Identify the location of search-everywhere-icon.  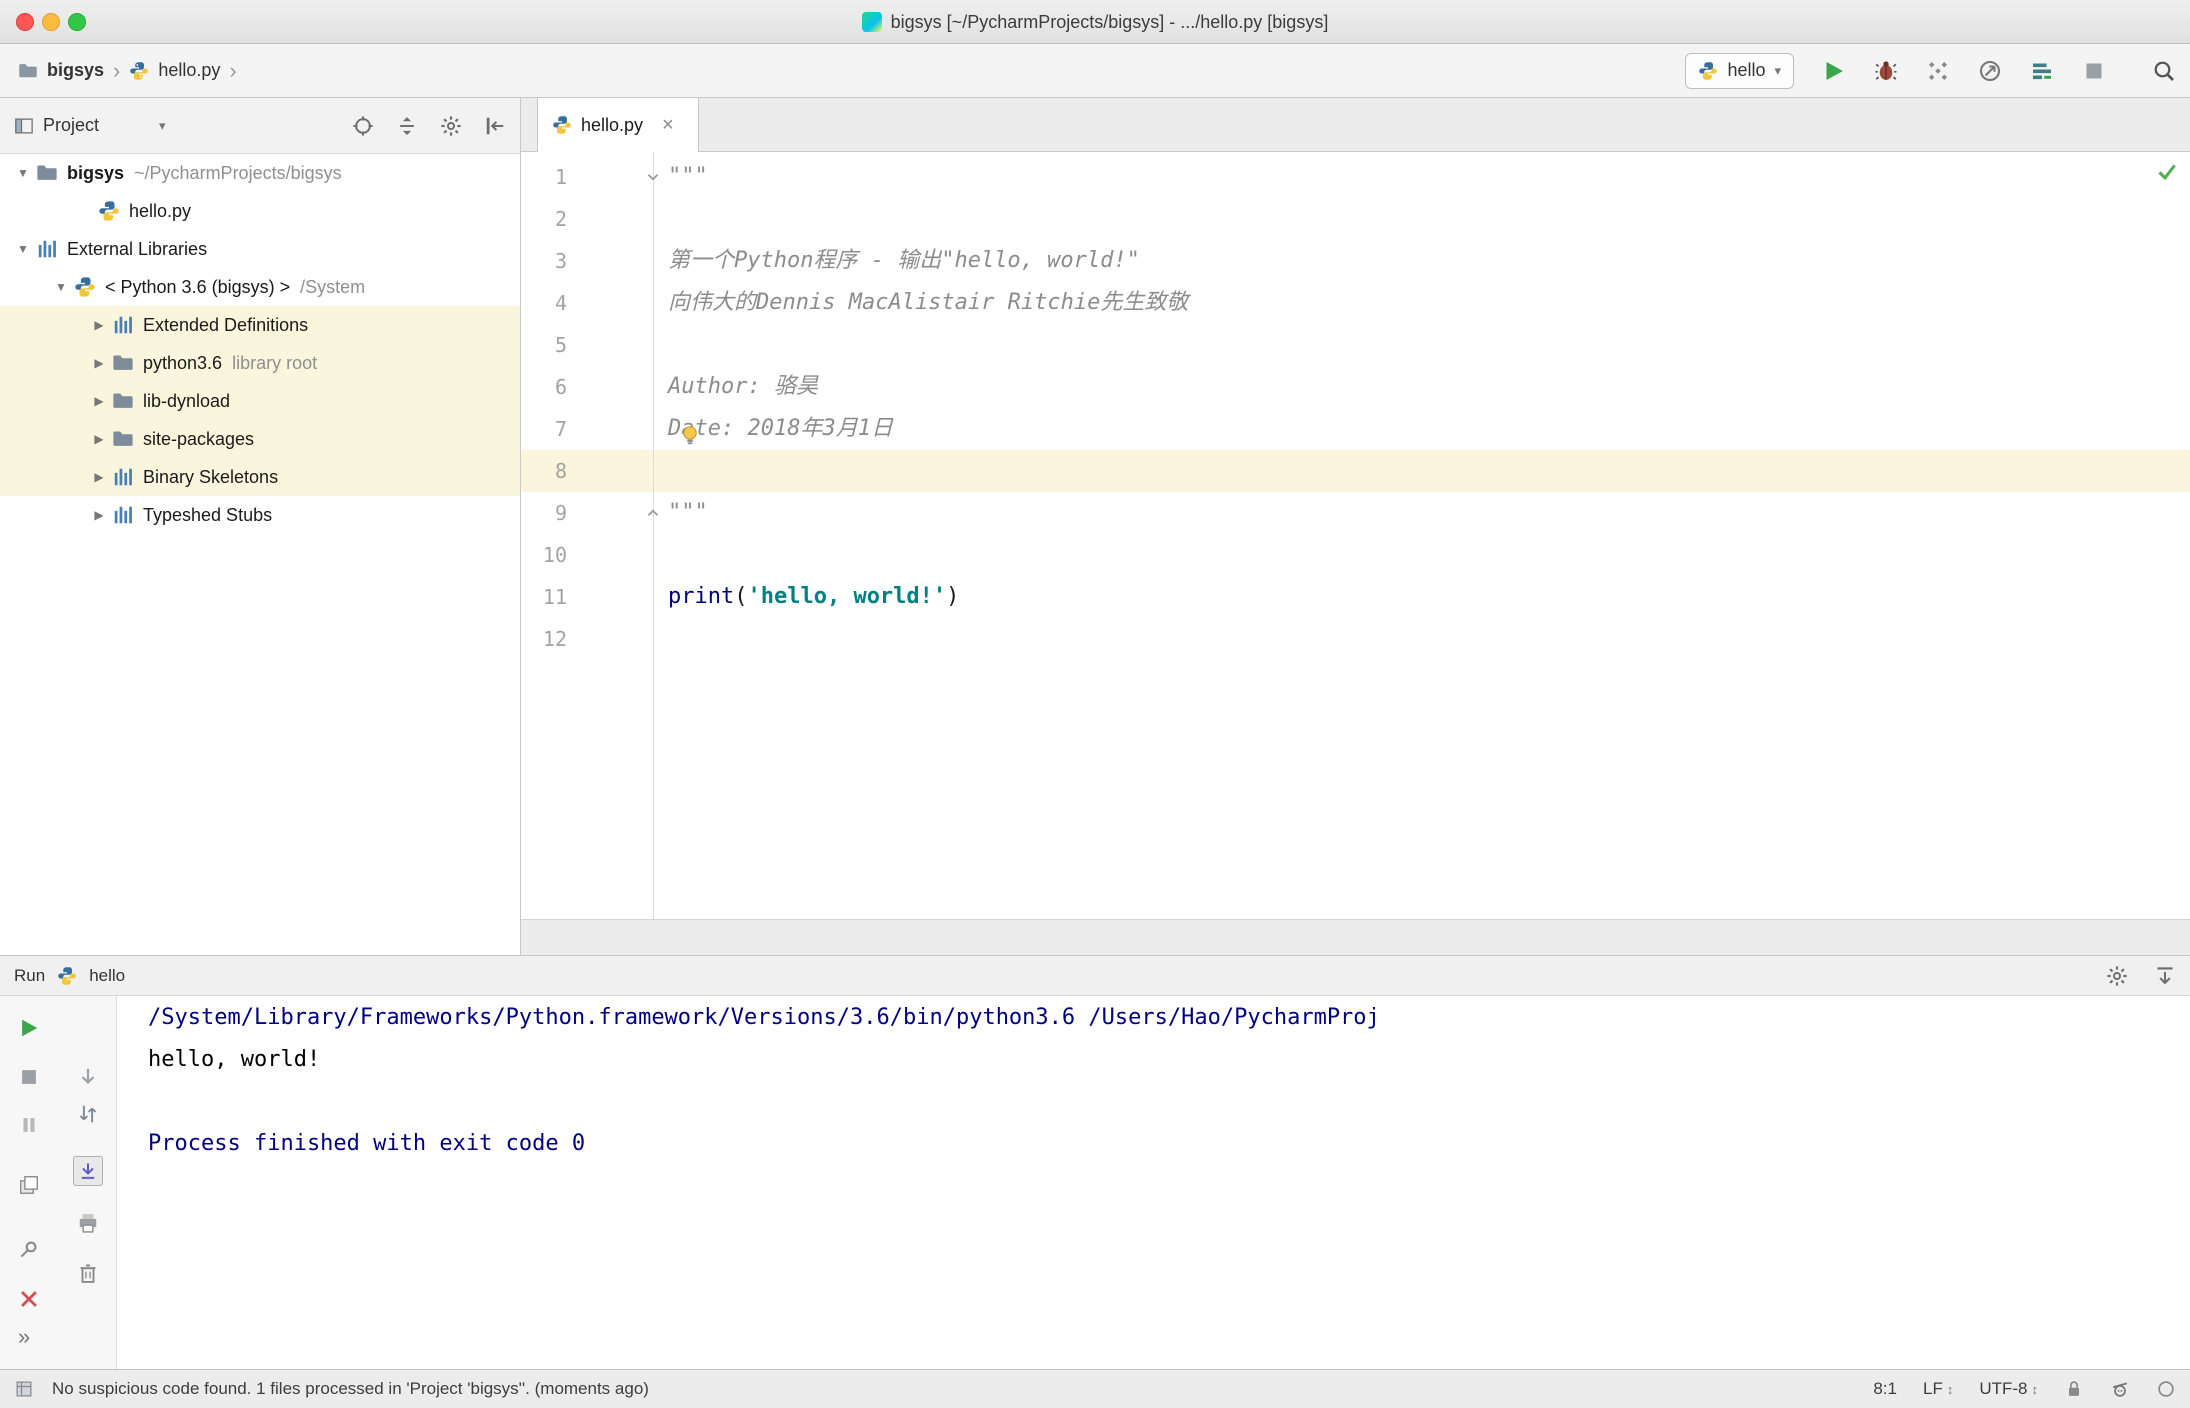
(2164, 71).